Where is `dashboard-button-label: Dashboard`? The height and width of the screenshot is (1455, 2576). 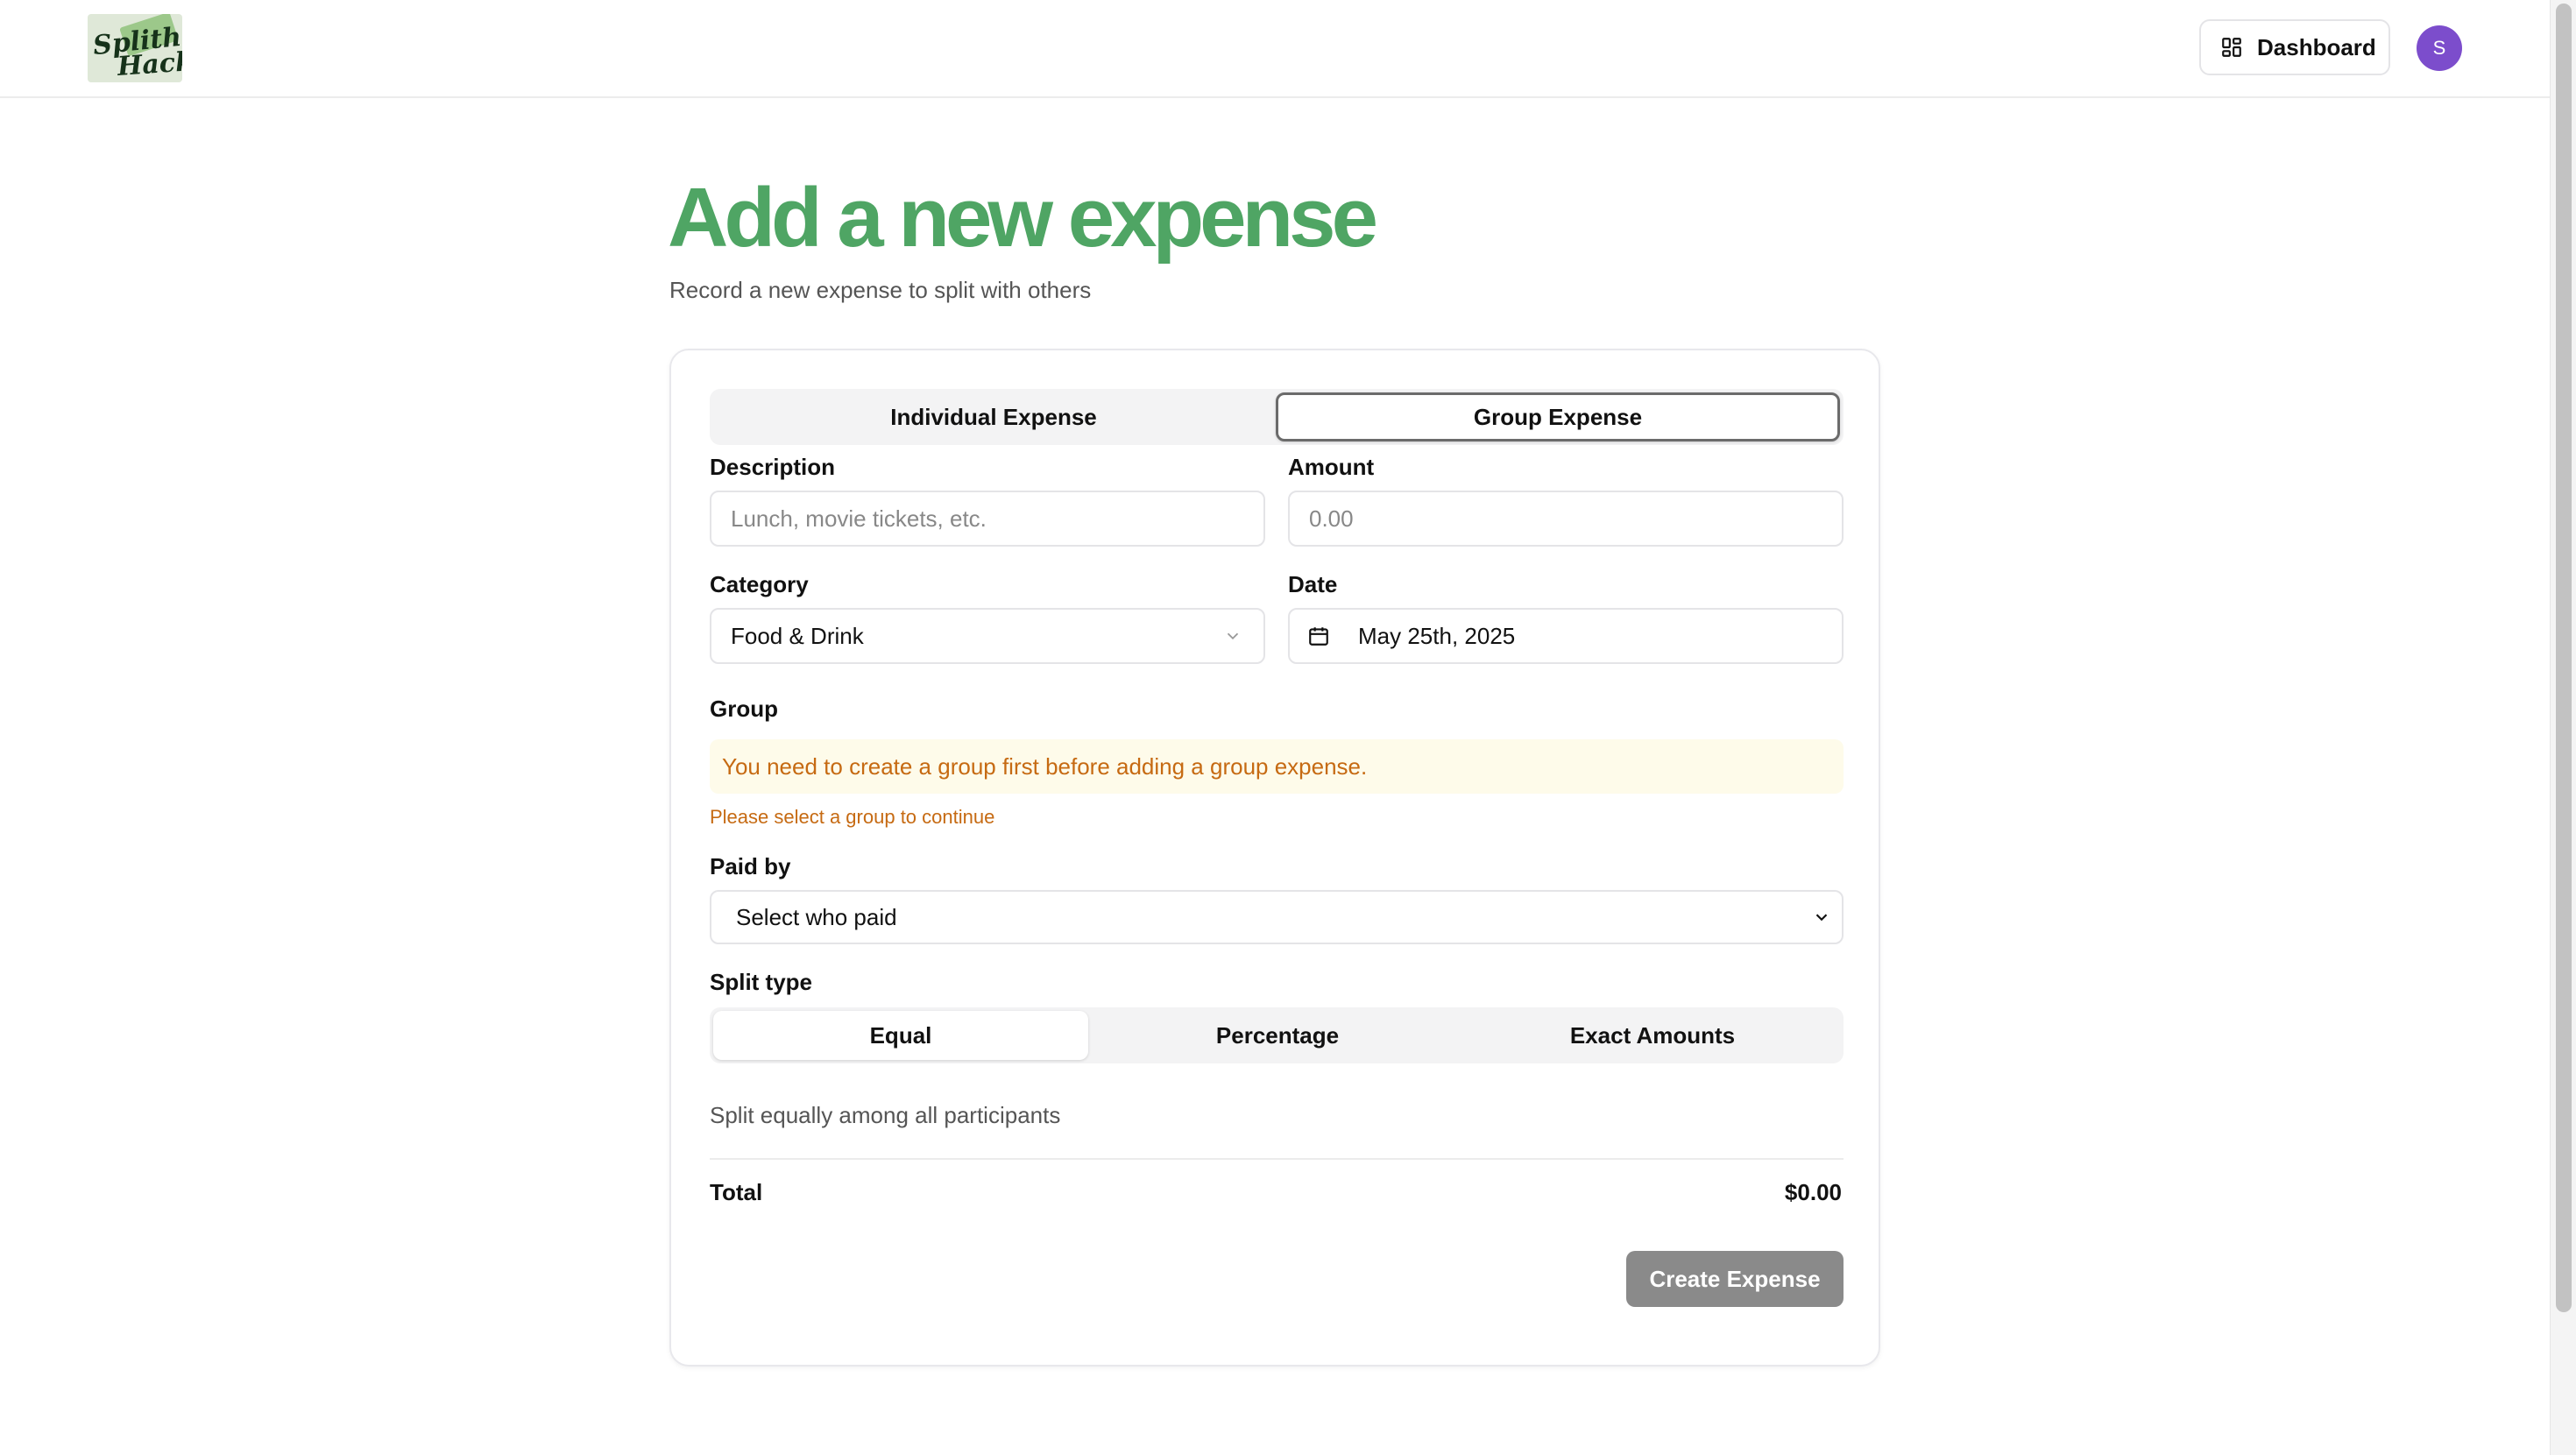 dashboard-button-label: Dashboard is located at coordinates (2316, 46).